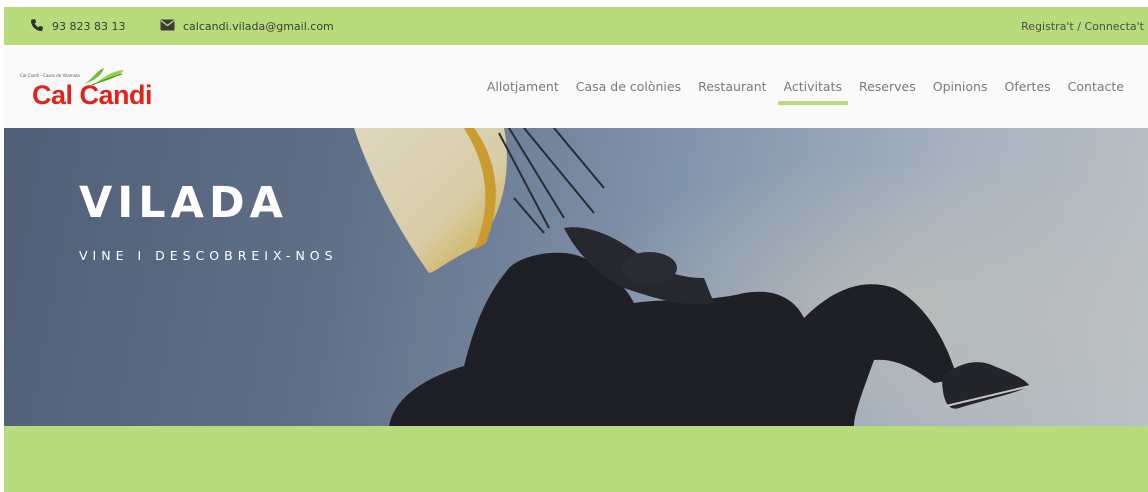 The image size is (1148, 492). What do you see at coordinates (812, 103) in the screenshot?
I see `active-nav-indicator` at bounding box center [812, 103].